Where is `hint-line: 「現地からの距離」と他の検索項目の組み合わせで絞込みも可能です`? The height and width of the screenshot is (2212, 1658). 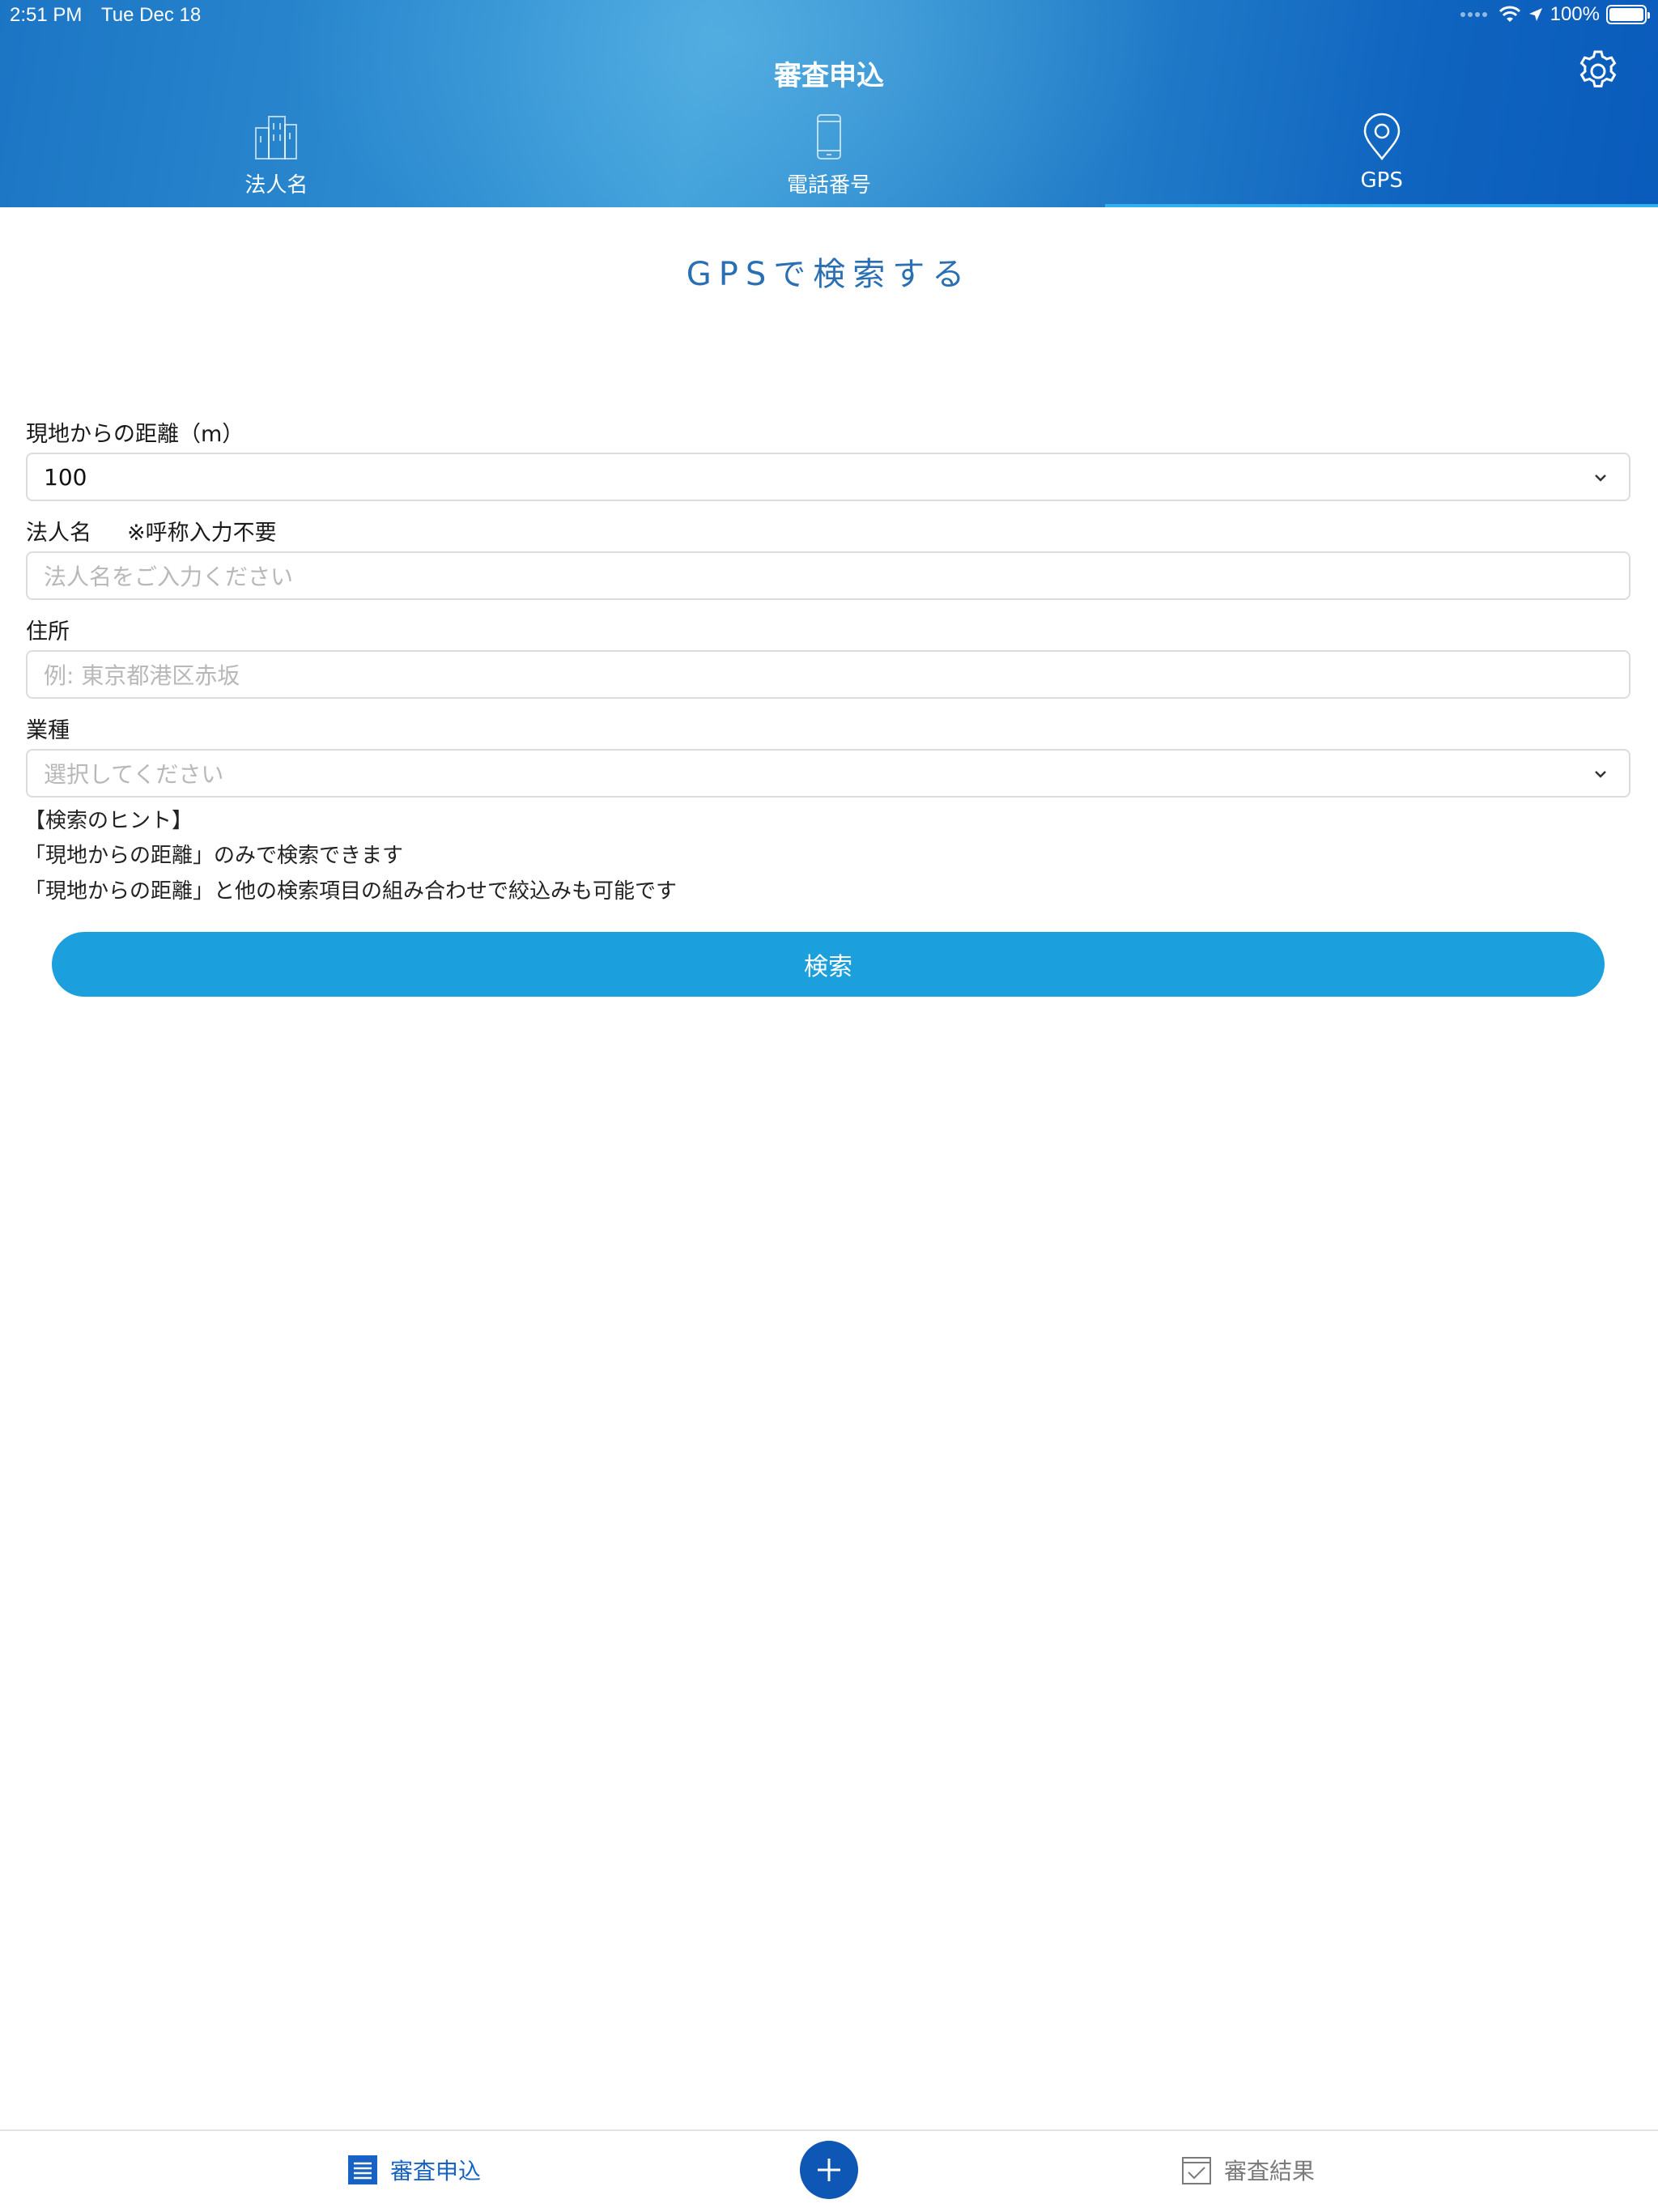 hint-line: 「現地からの距離」と他の検索項目の組み合わせで絞込みも可能です is located at coordinates (351, 892).